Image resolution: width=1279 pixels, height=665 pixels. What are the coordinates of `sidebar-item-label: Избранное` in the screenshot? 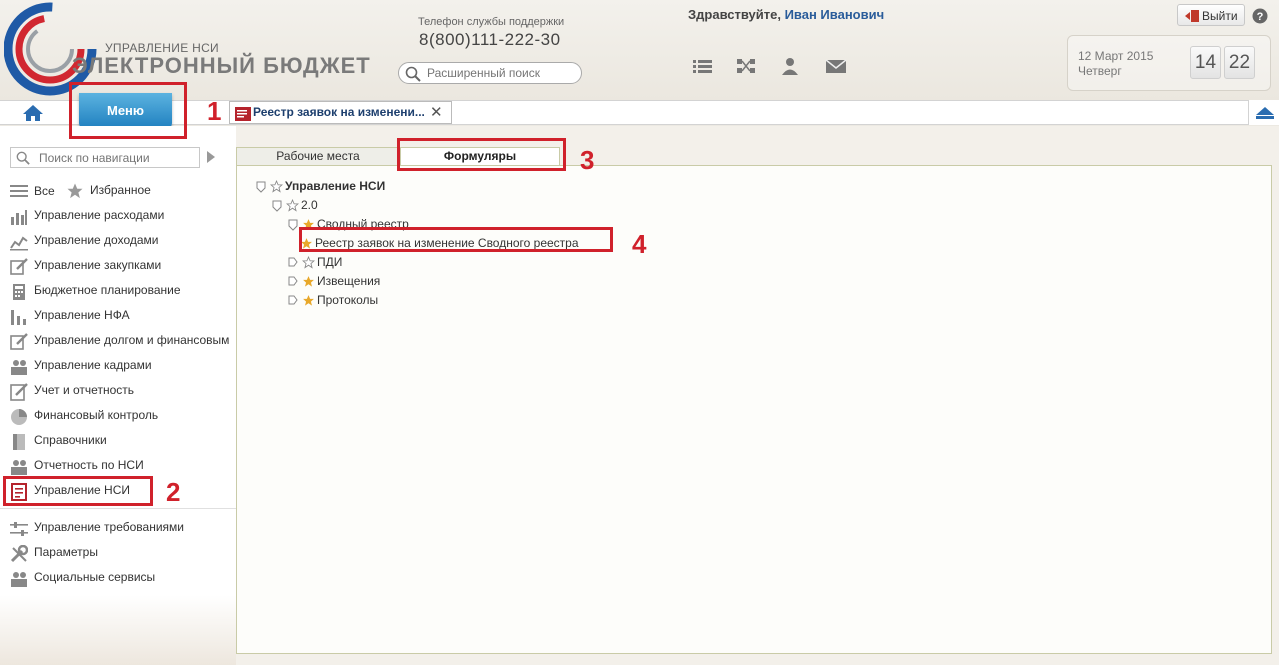 It's located at (120, 190).